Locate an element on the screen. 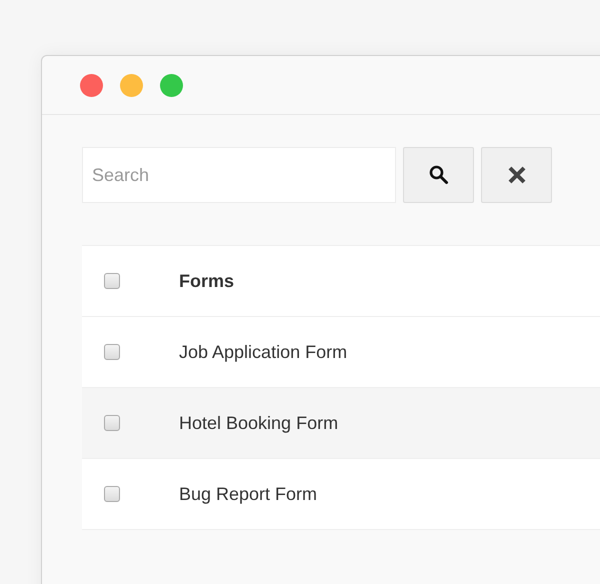 The width and height of the screenshot is (600, 584). column-header: Forms is located at coordinates (206, 281).